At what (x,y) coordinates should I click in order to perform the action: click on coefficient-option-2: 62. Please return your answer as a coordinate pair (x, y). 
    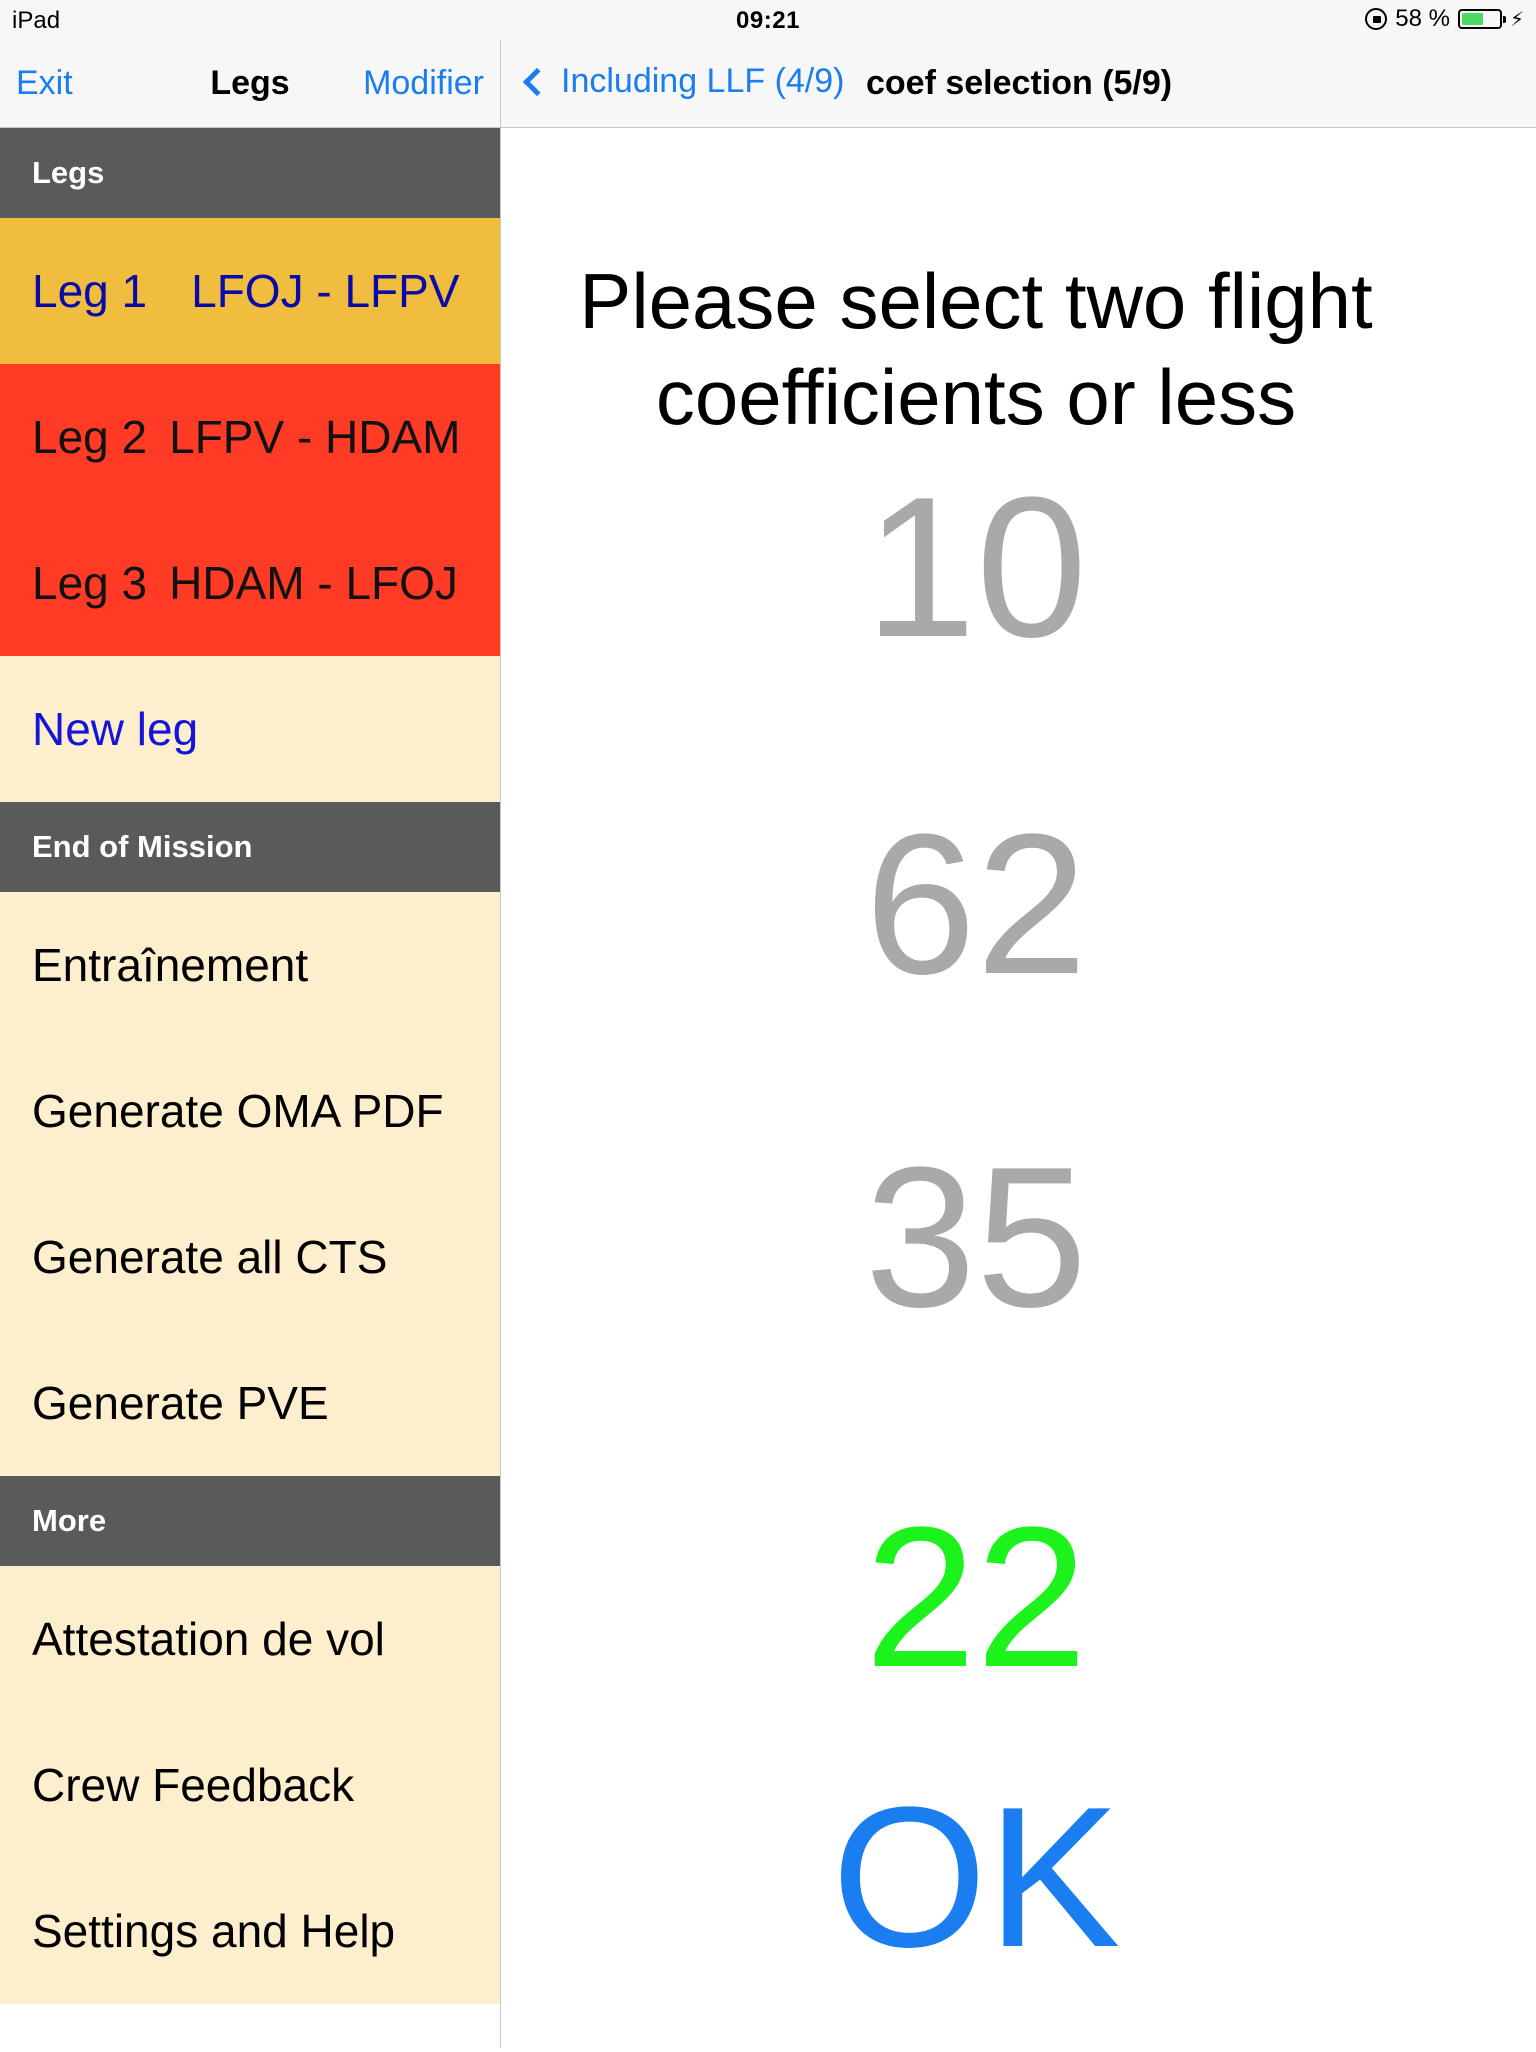
    Looking at the image, I should click on (976, 905).